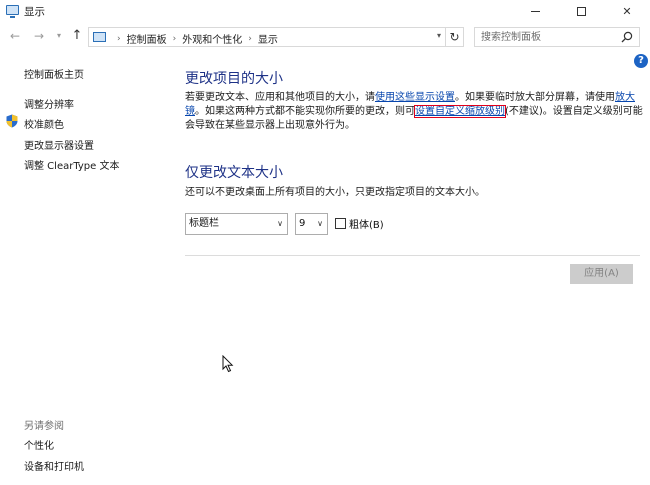 This screenshot has height=485, width=650. What do you see at coordinates (15, 36) in the screenshot?
I see `back-arrow-icon: ←` at bounding box center [15, 36].